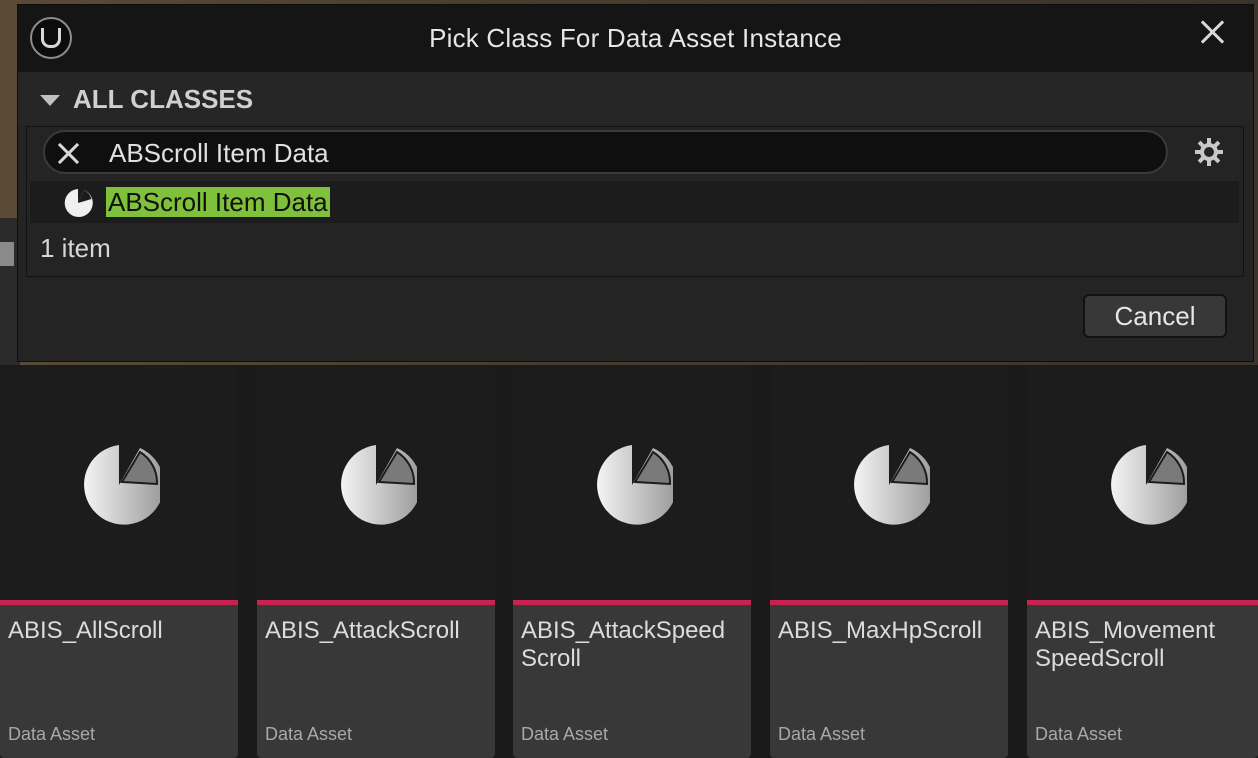 The image size is (1258, 758). What do you see at coordinates (218, 202) in the screenshot?
I see `class-result-label: ABScroll Item Data` at bounding box center [218, 202].